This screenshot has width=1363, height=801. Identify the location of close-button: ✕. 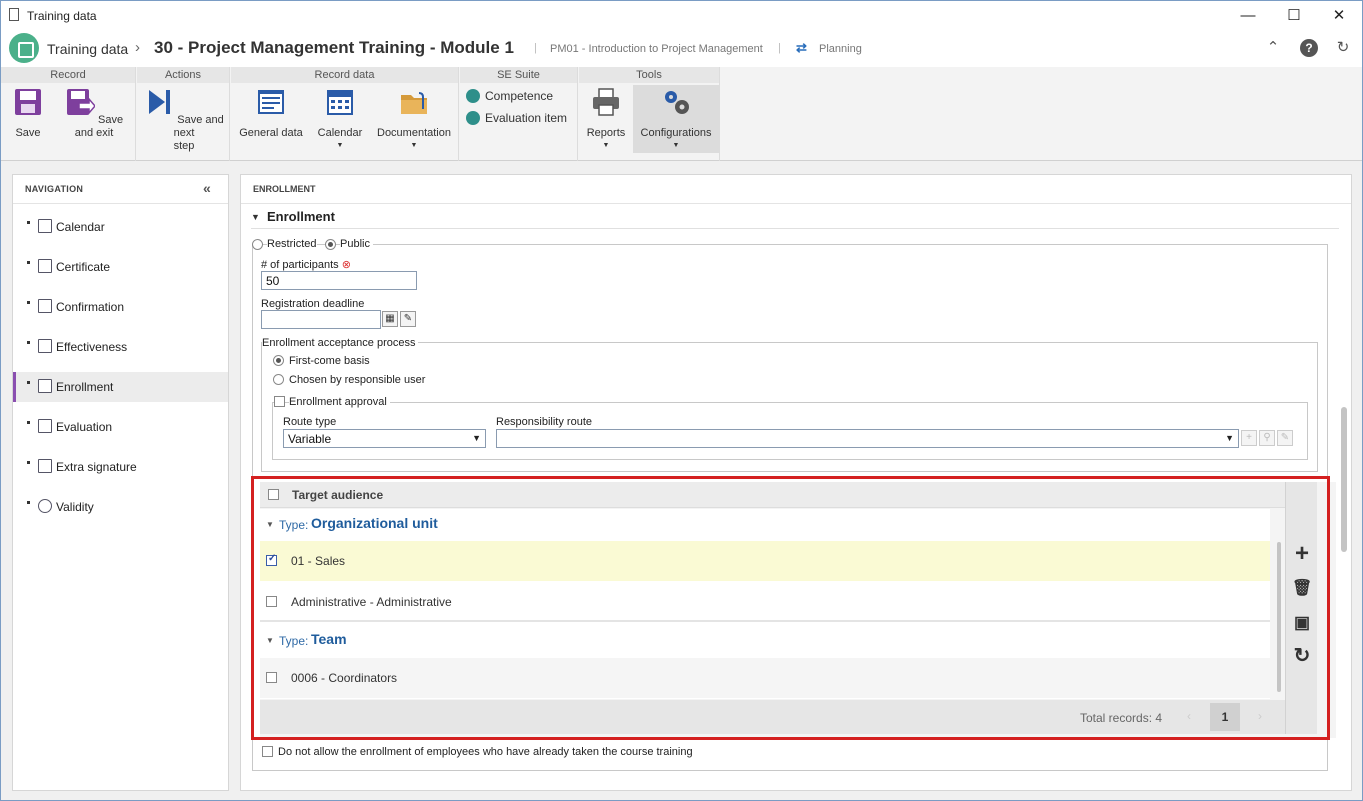
(1339, 16).